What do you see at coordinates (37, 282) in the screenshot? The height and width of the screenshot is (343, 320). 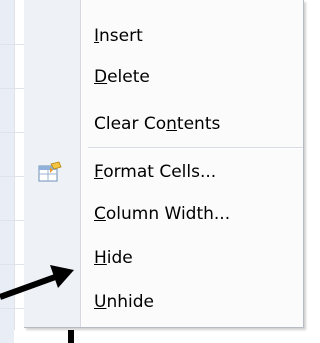 I see `arrow-right-icon` at bounding box center [37, 282].